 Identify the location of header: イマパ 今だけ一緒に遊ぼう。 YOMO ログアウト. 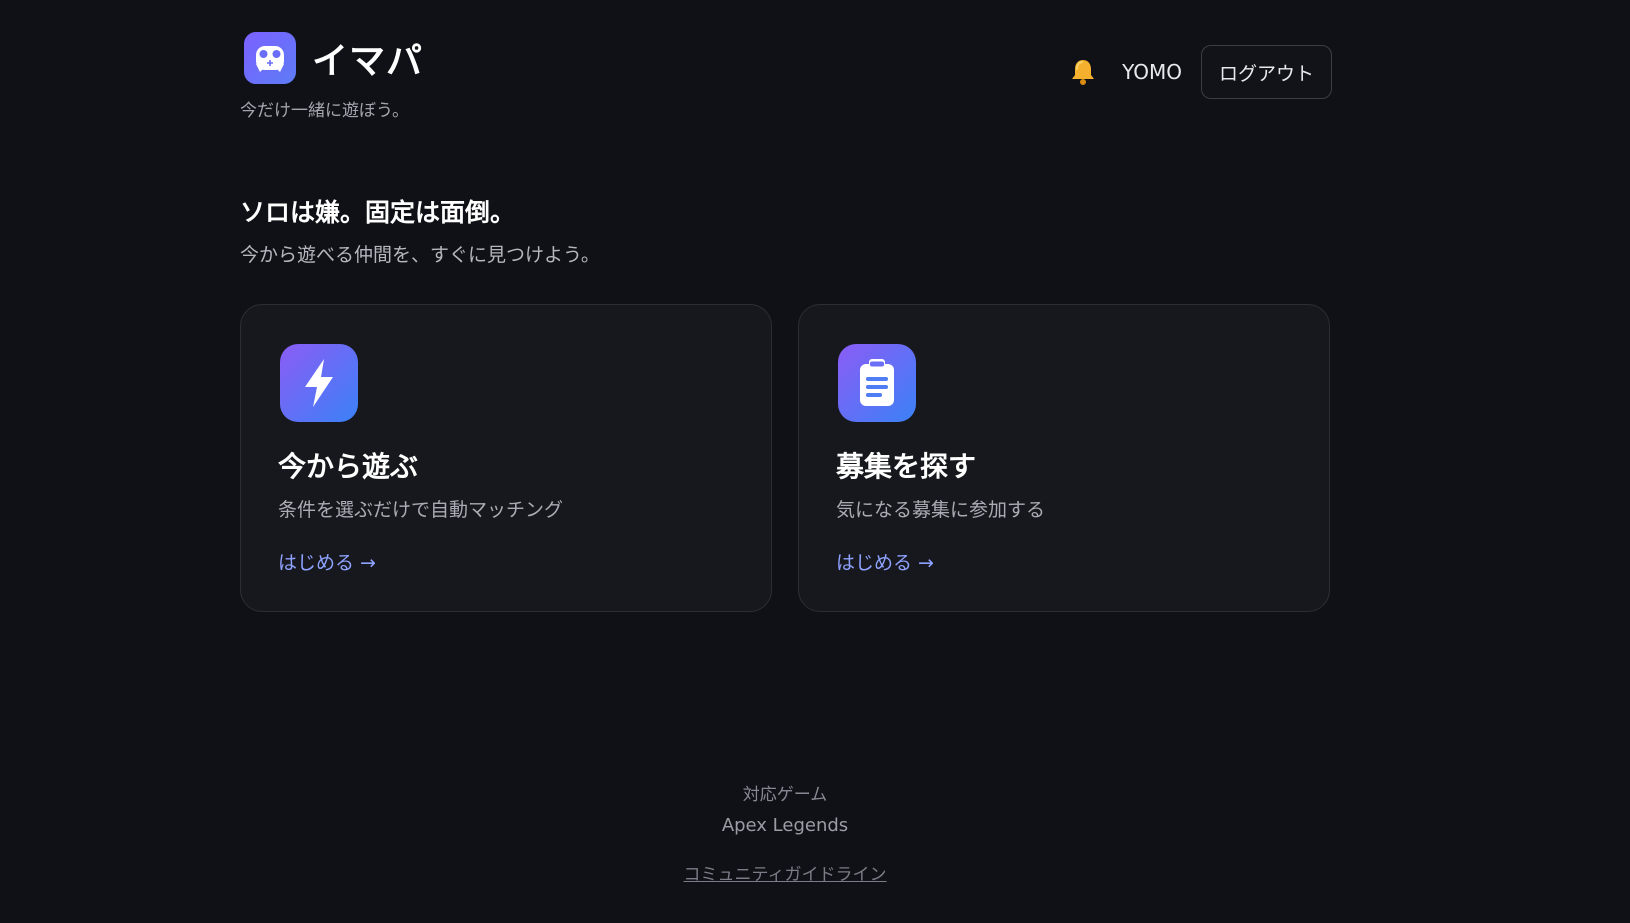
(786, 75).